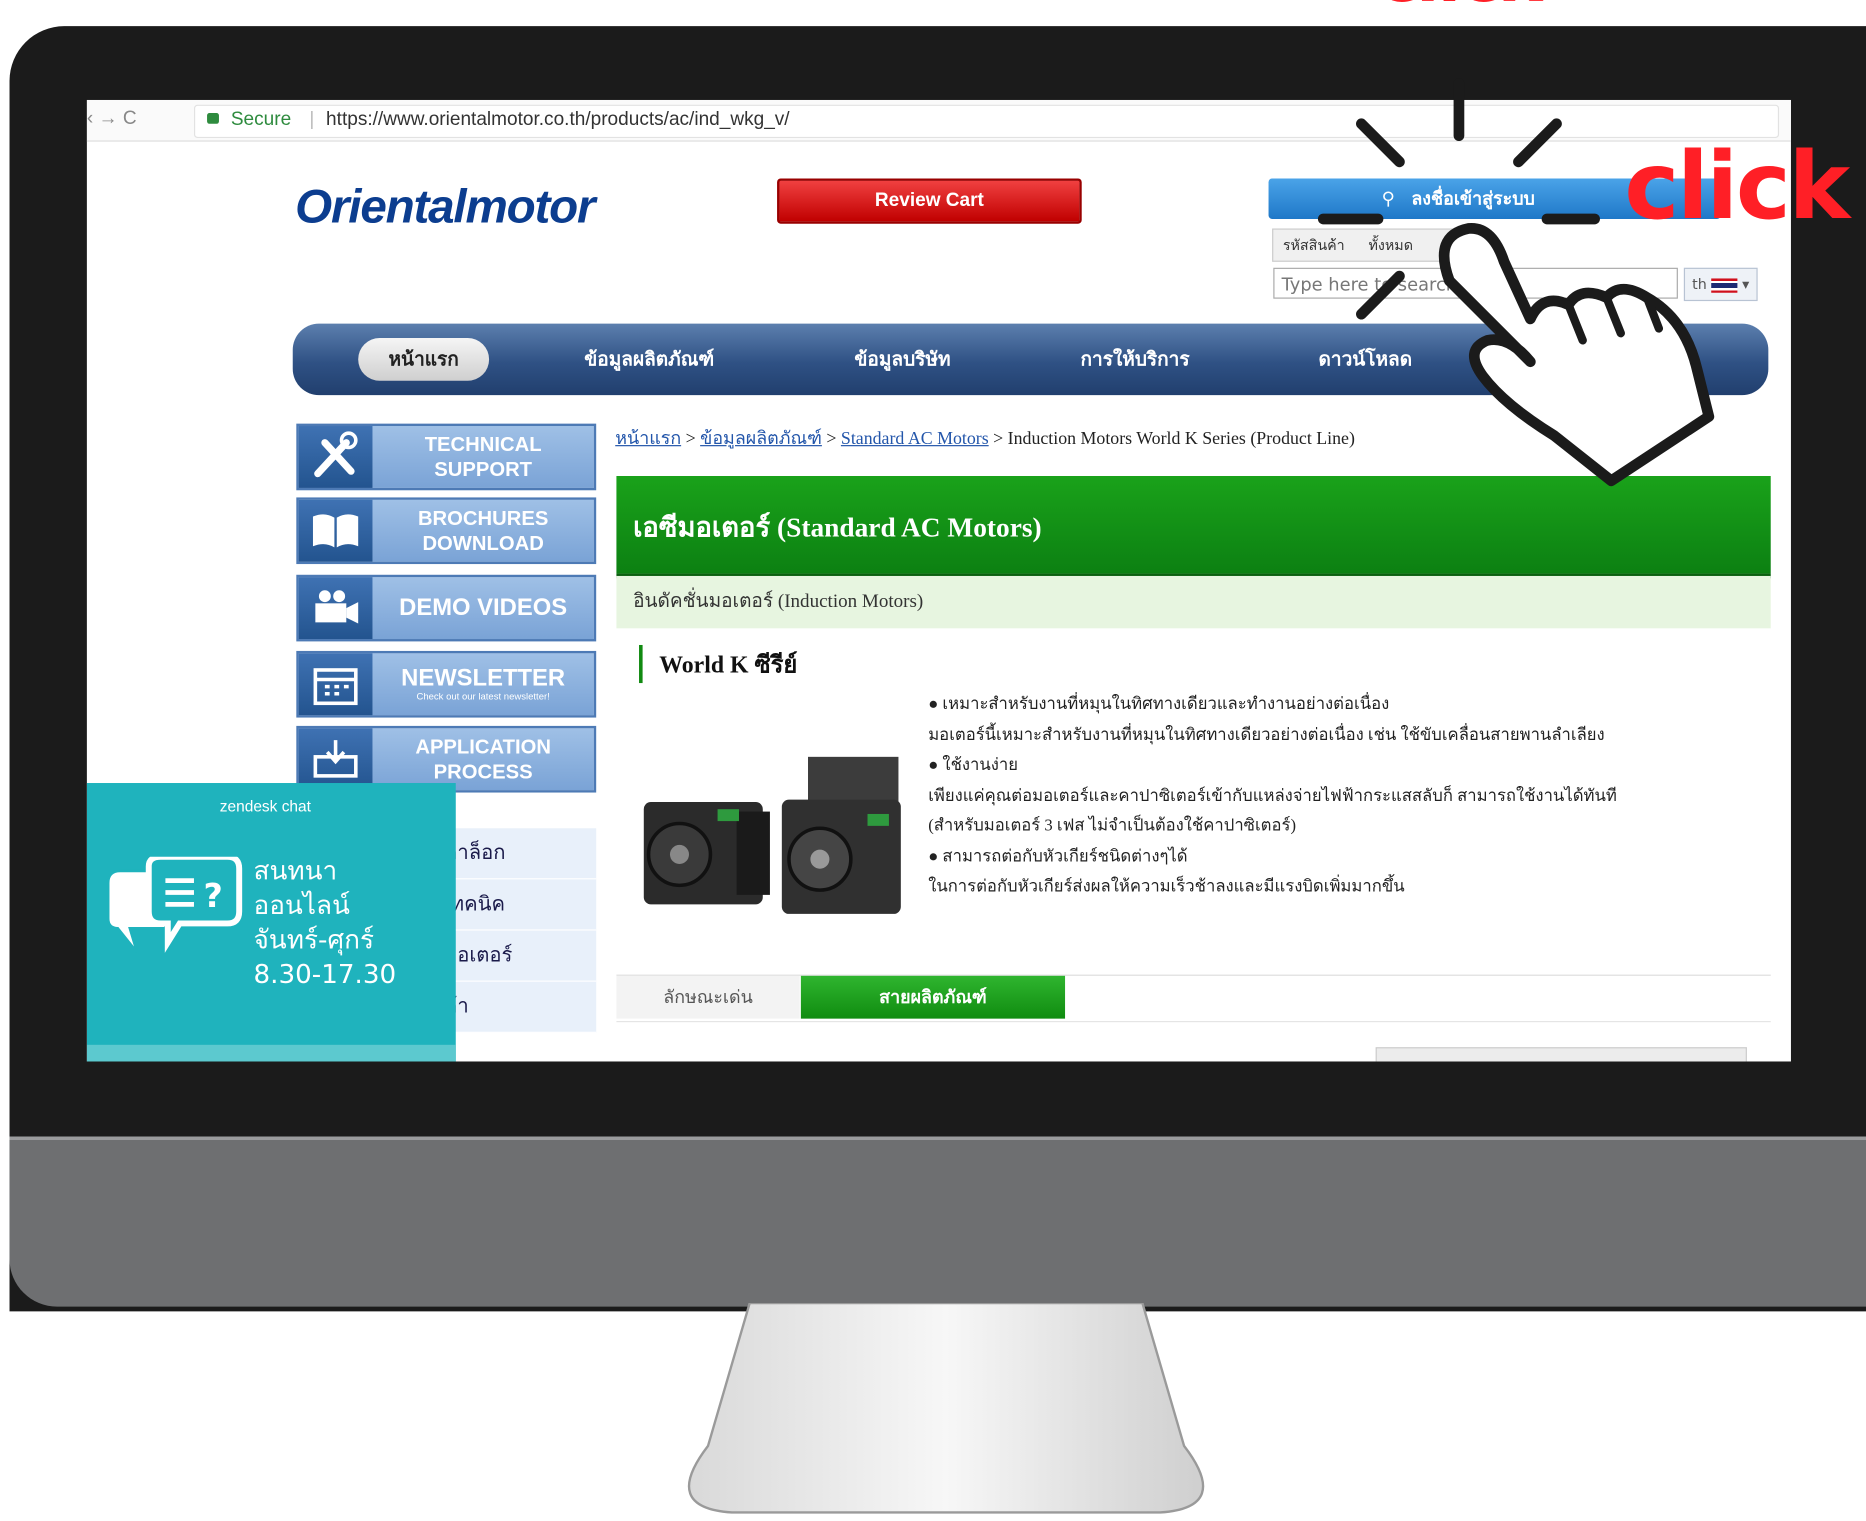 Image resolution: width=1866 pixels, height=1521 pixels. I want to click on chat-brand: zendesk chat, so click(265, 806).